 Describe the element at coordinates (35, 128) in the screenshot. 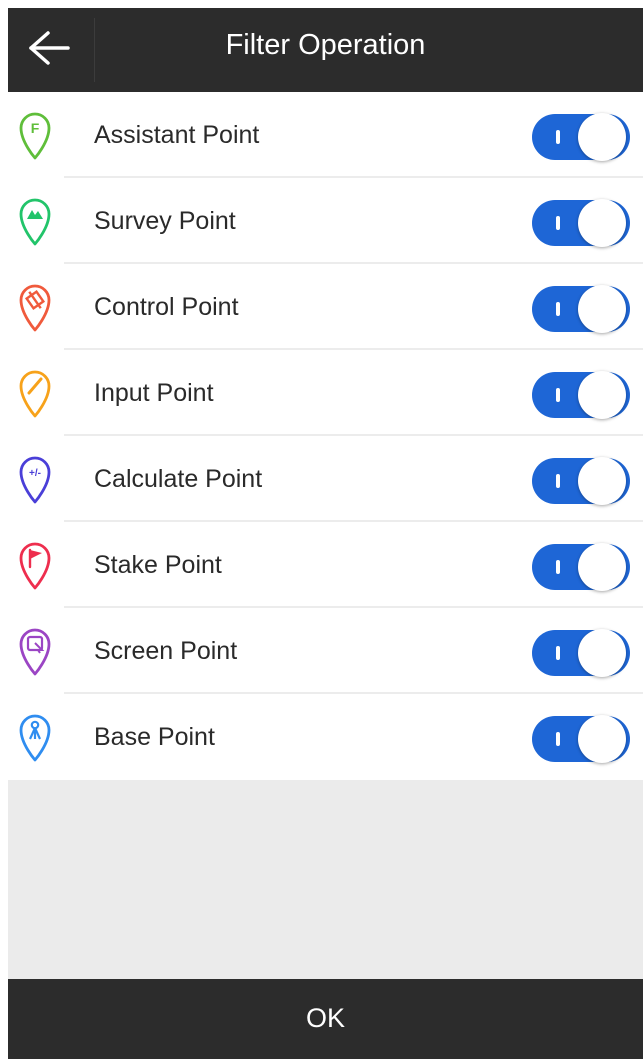

I see `svg-text: F` at that location.